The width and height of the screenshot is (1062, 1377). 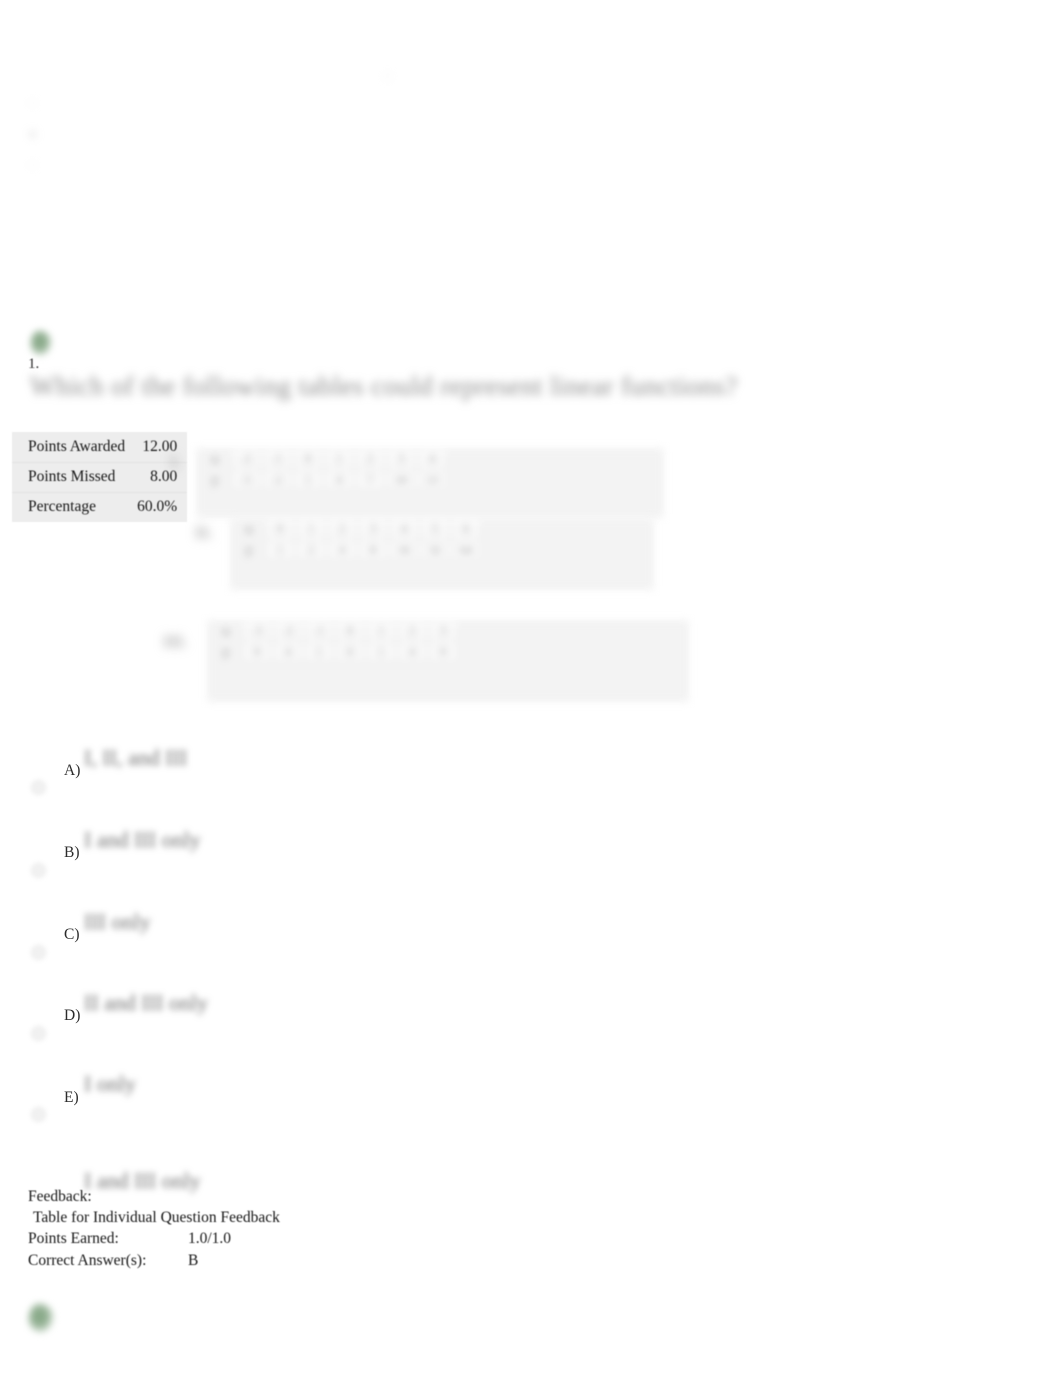 I want to click on figure-table-2: x 0 1 2 3 4 5 6 y 1 2 4 8 16 32 64, so click(x=442, y=554).